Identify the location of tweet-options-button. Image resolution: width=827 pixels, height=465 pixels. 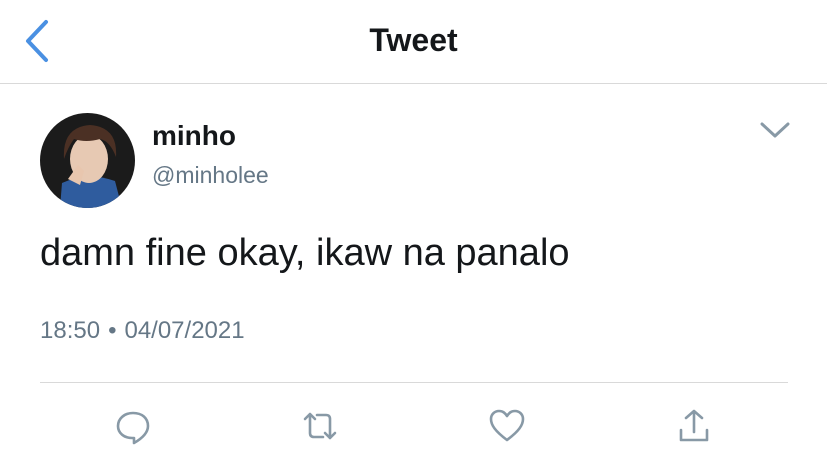
(775, 130).